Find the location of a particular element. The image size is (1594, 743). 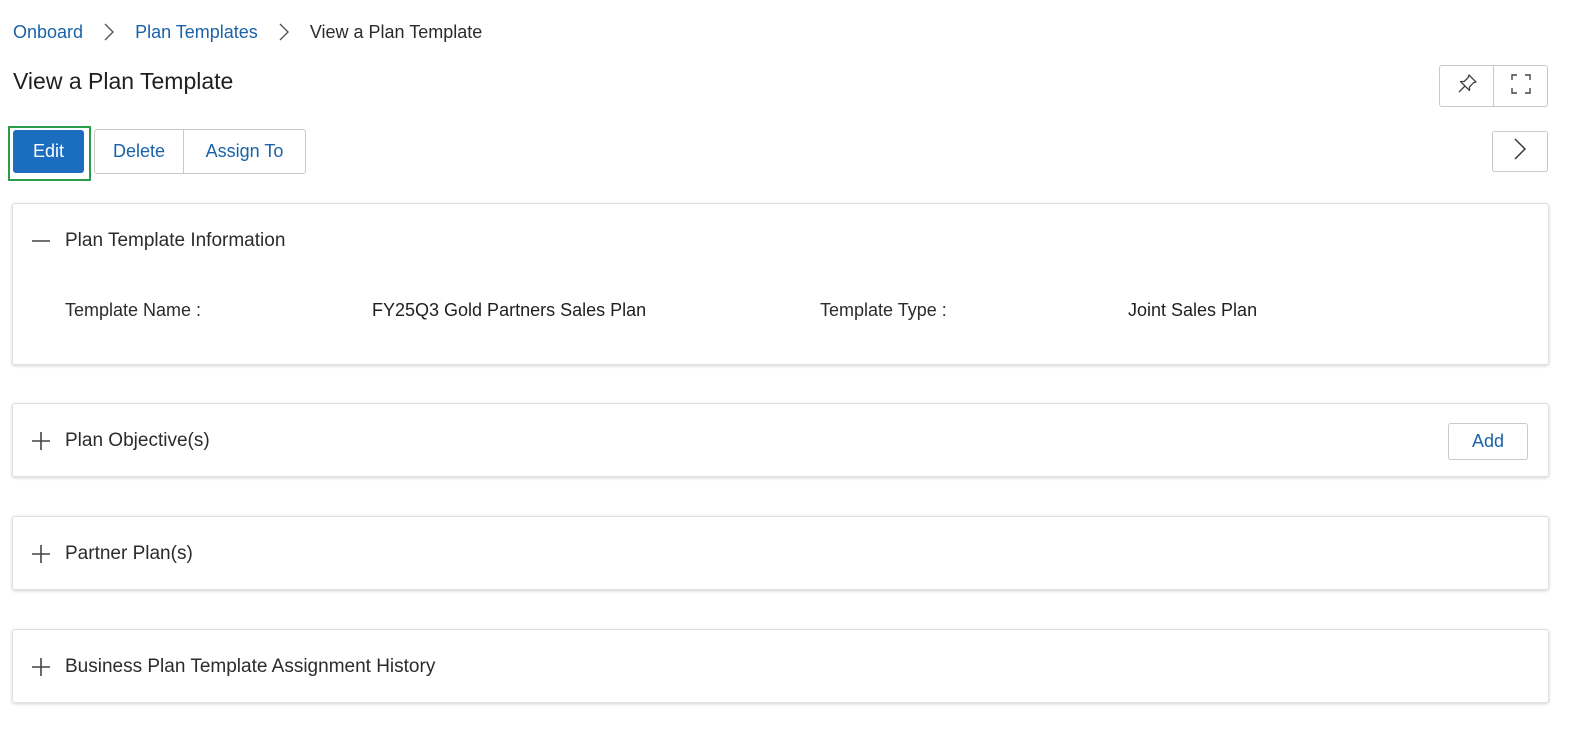

add-objective-button: Add is located at coordinates (1488, 441).